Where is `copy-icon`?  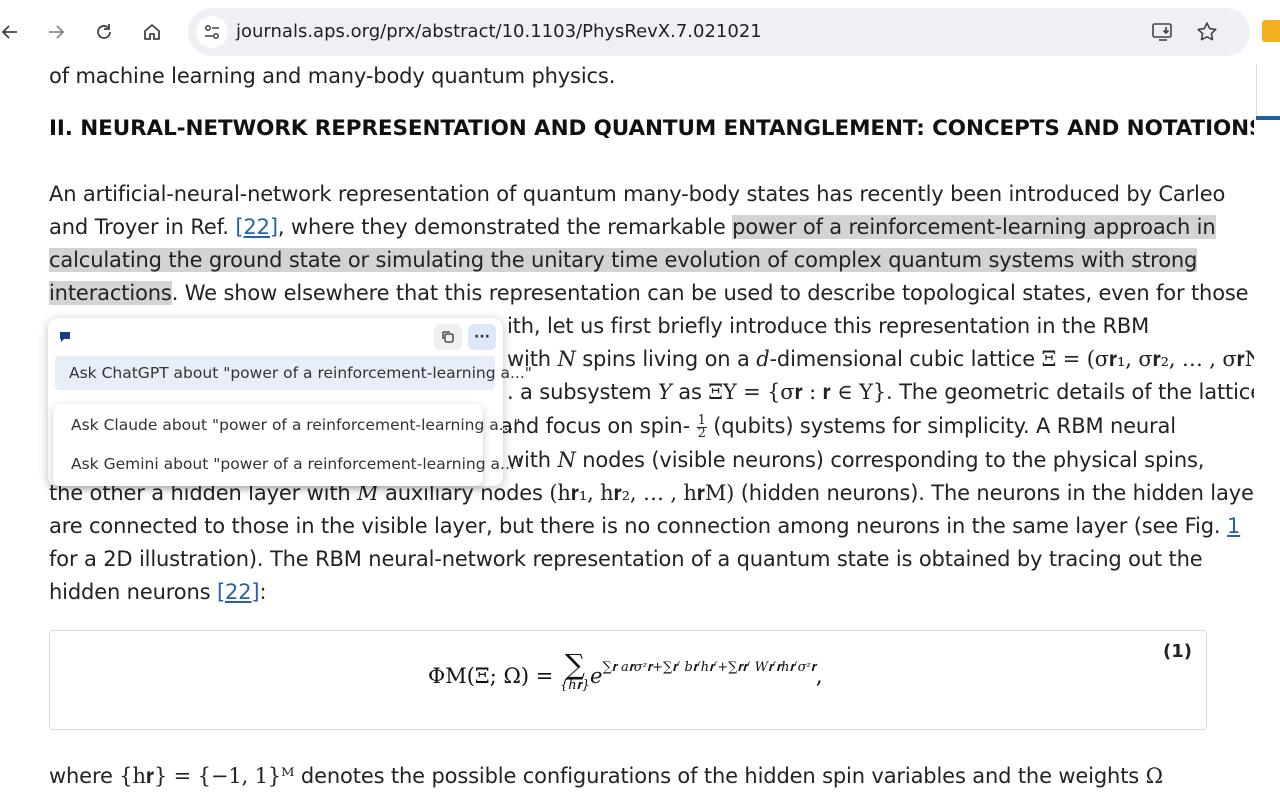 copy-icon is located at coordinates (448, 337).